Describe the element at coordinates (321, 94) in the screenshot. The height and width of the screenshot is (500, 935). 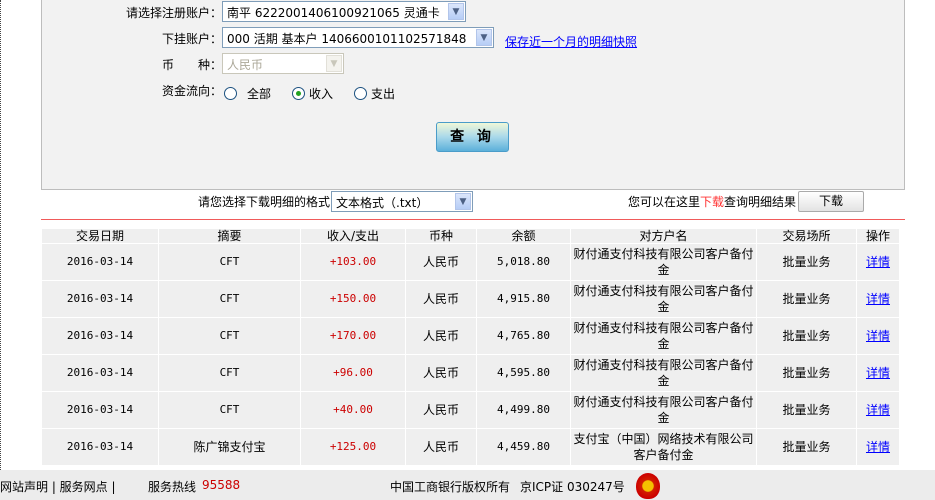
I see `radio-label: 收入` at that location.